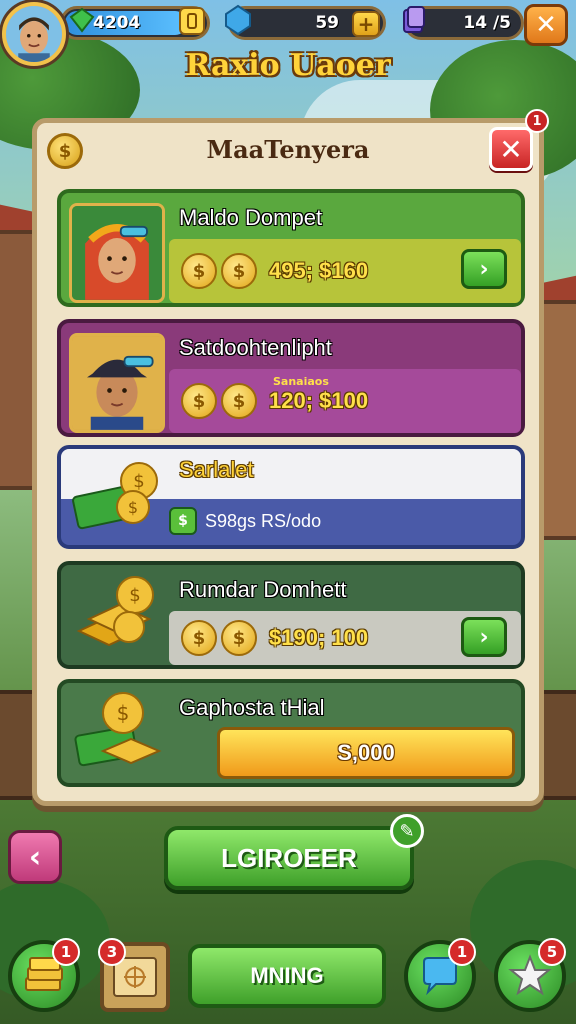  I want to click on price-box: $ $ 120; $100 Sanaiaos, so click(345, 401).